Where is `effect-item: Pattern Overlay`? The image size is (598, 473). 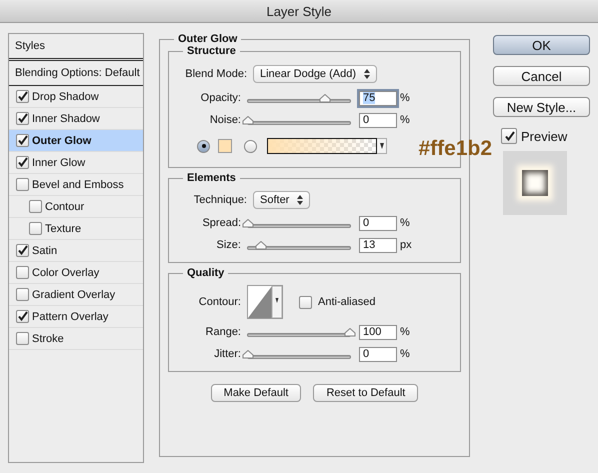
effect-item: Pattern Overlay is located at coordinates (76, 317).